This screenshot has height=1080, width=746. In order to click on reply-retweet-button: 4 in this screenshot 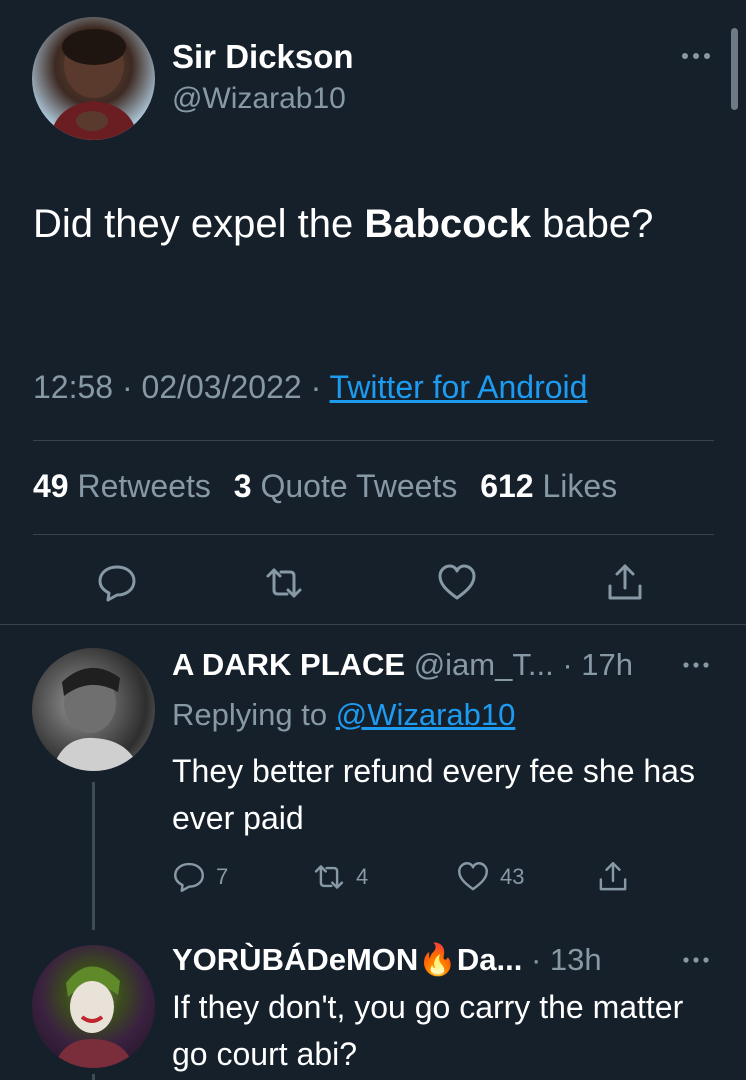, I will do `click(340, 877)`.